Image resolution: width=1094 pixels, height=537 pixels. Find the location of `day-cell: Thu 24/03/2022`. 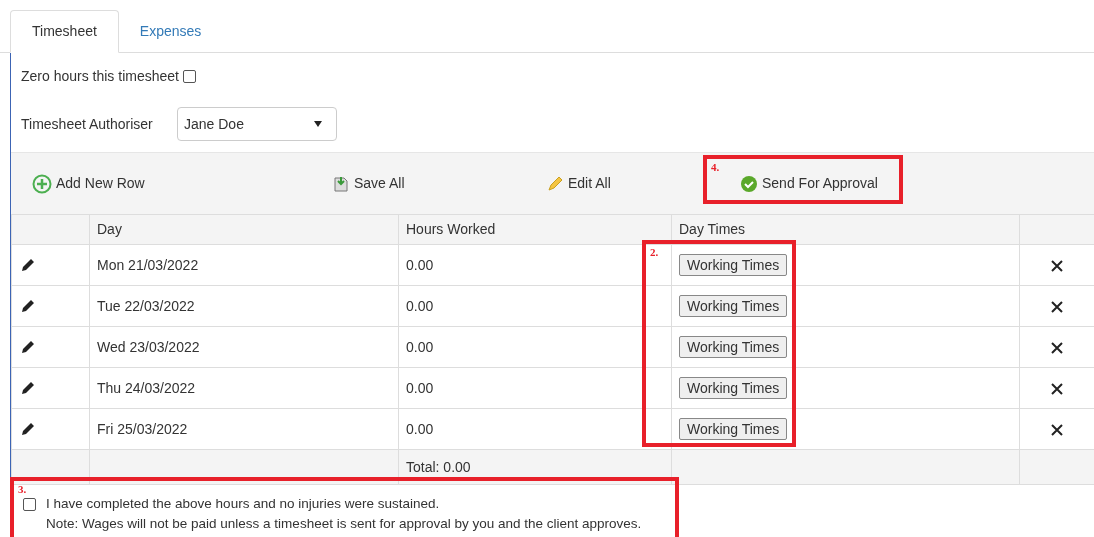

day-cell: Thu 24/03/2022 is located at coordinates (244, 388).